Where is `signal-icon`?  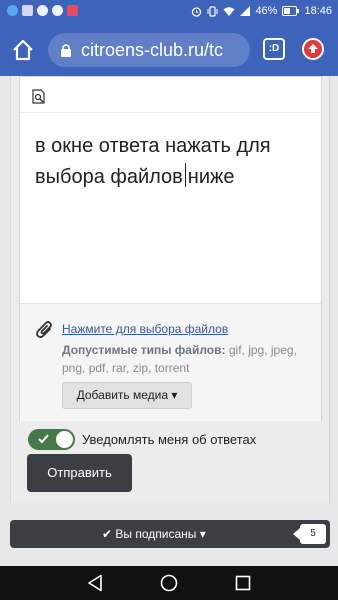
signal-icon is located at coordinates (245, 10).